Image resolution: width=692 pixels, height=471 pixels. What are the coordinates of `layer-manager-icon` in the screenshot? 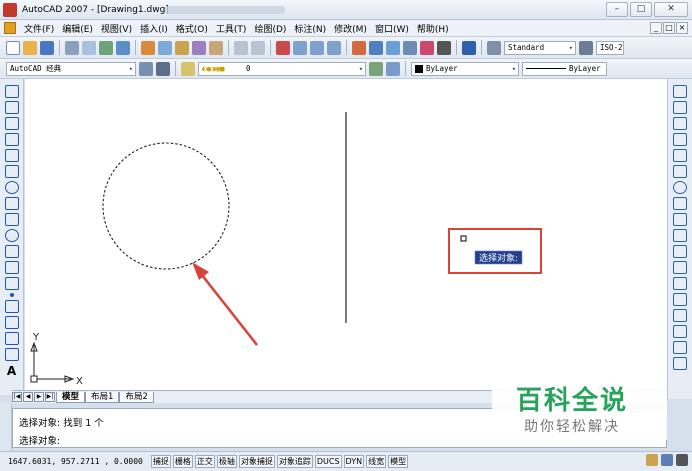 It's located at (188, 68).